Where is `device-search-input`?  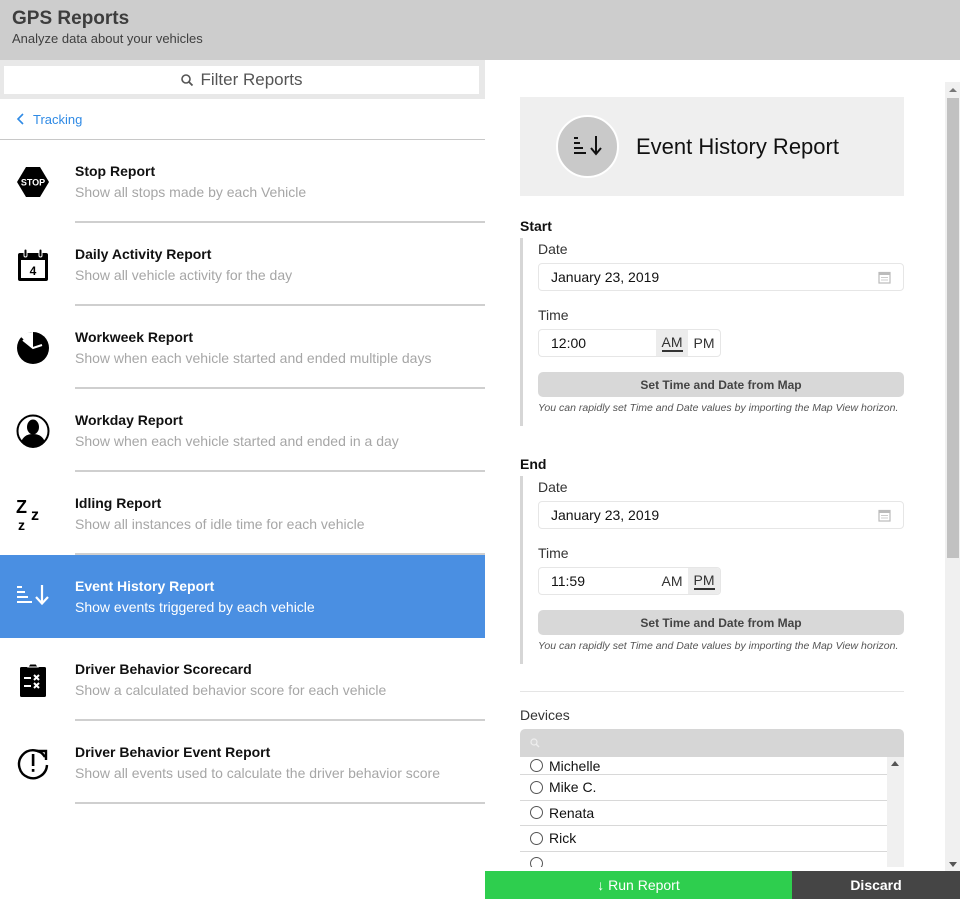
device-search-input is located at coordinates (712, 743).